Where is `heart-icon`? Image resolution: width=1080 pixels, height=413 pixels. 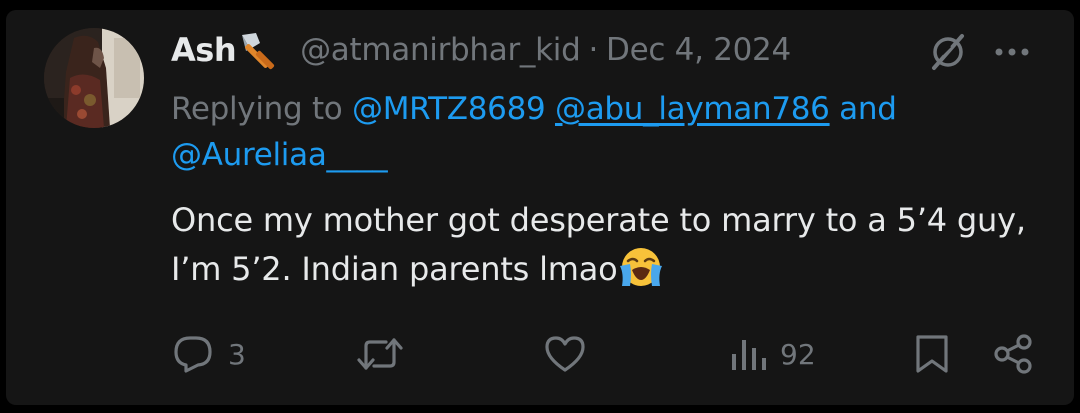 heart-icon is located at coordinates (565, 354).